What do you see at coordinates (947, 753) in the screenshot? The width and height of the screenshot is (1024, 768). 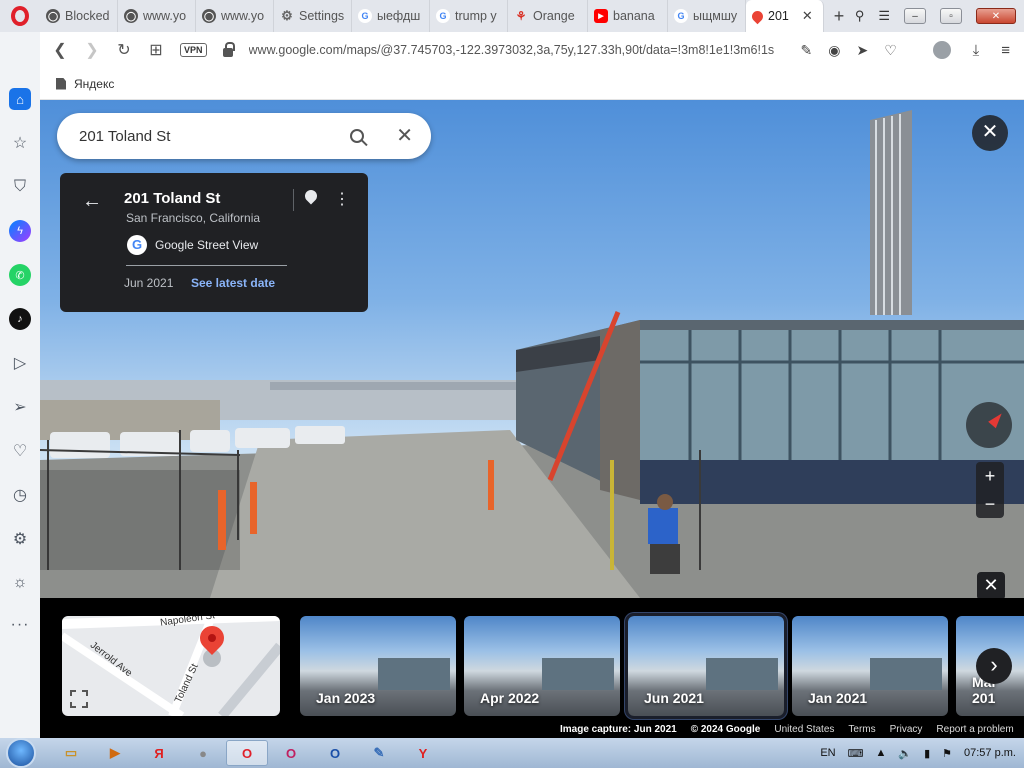 I see `flag-icon: ⚑` at bounding box center [947, 753].